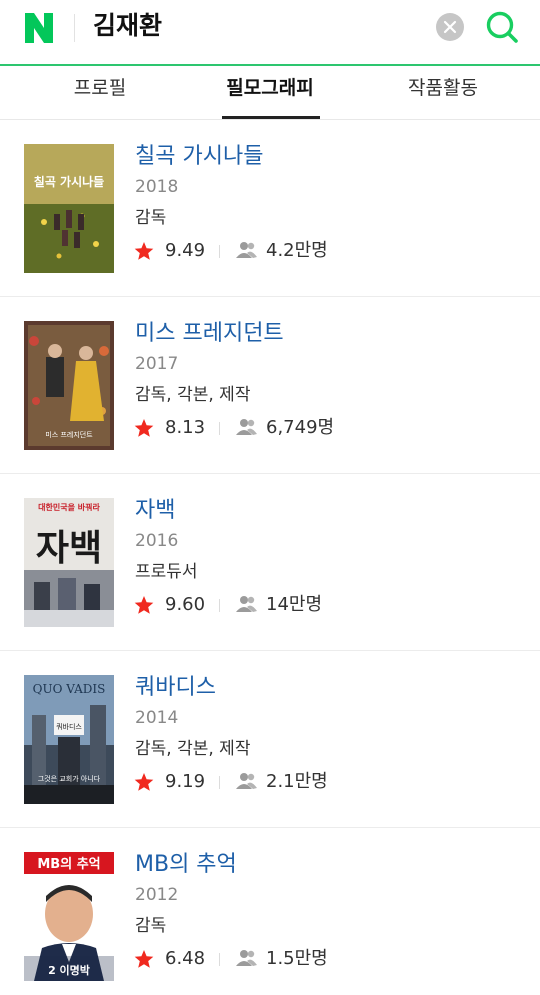 This screenshot has width=540, height=995. Describe the element at coordinates (69, 208) in the screenshot. I see `film-poster: 칠곡 가시나들` at that location.